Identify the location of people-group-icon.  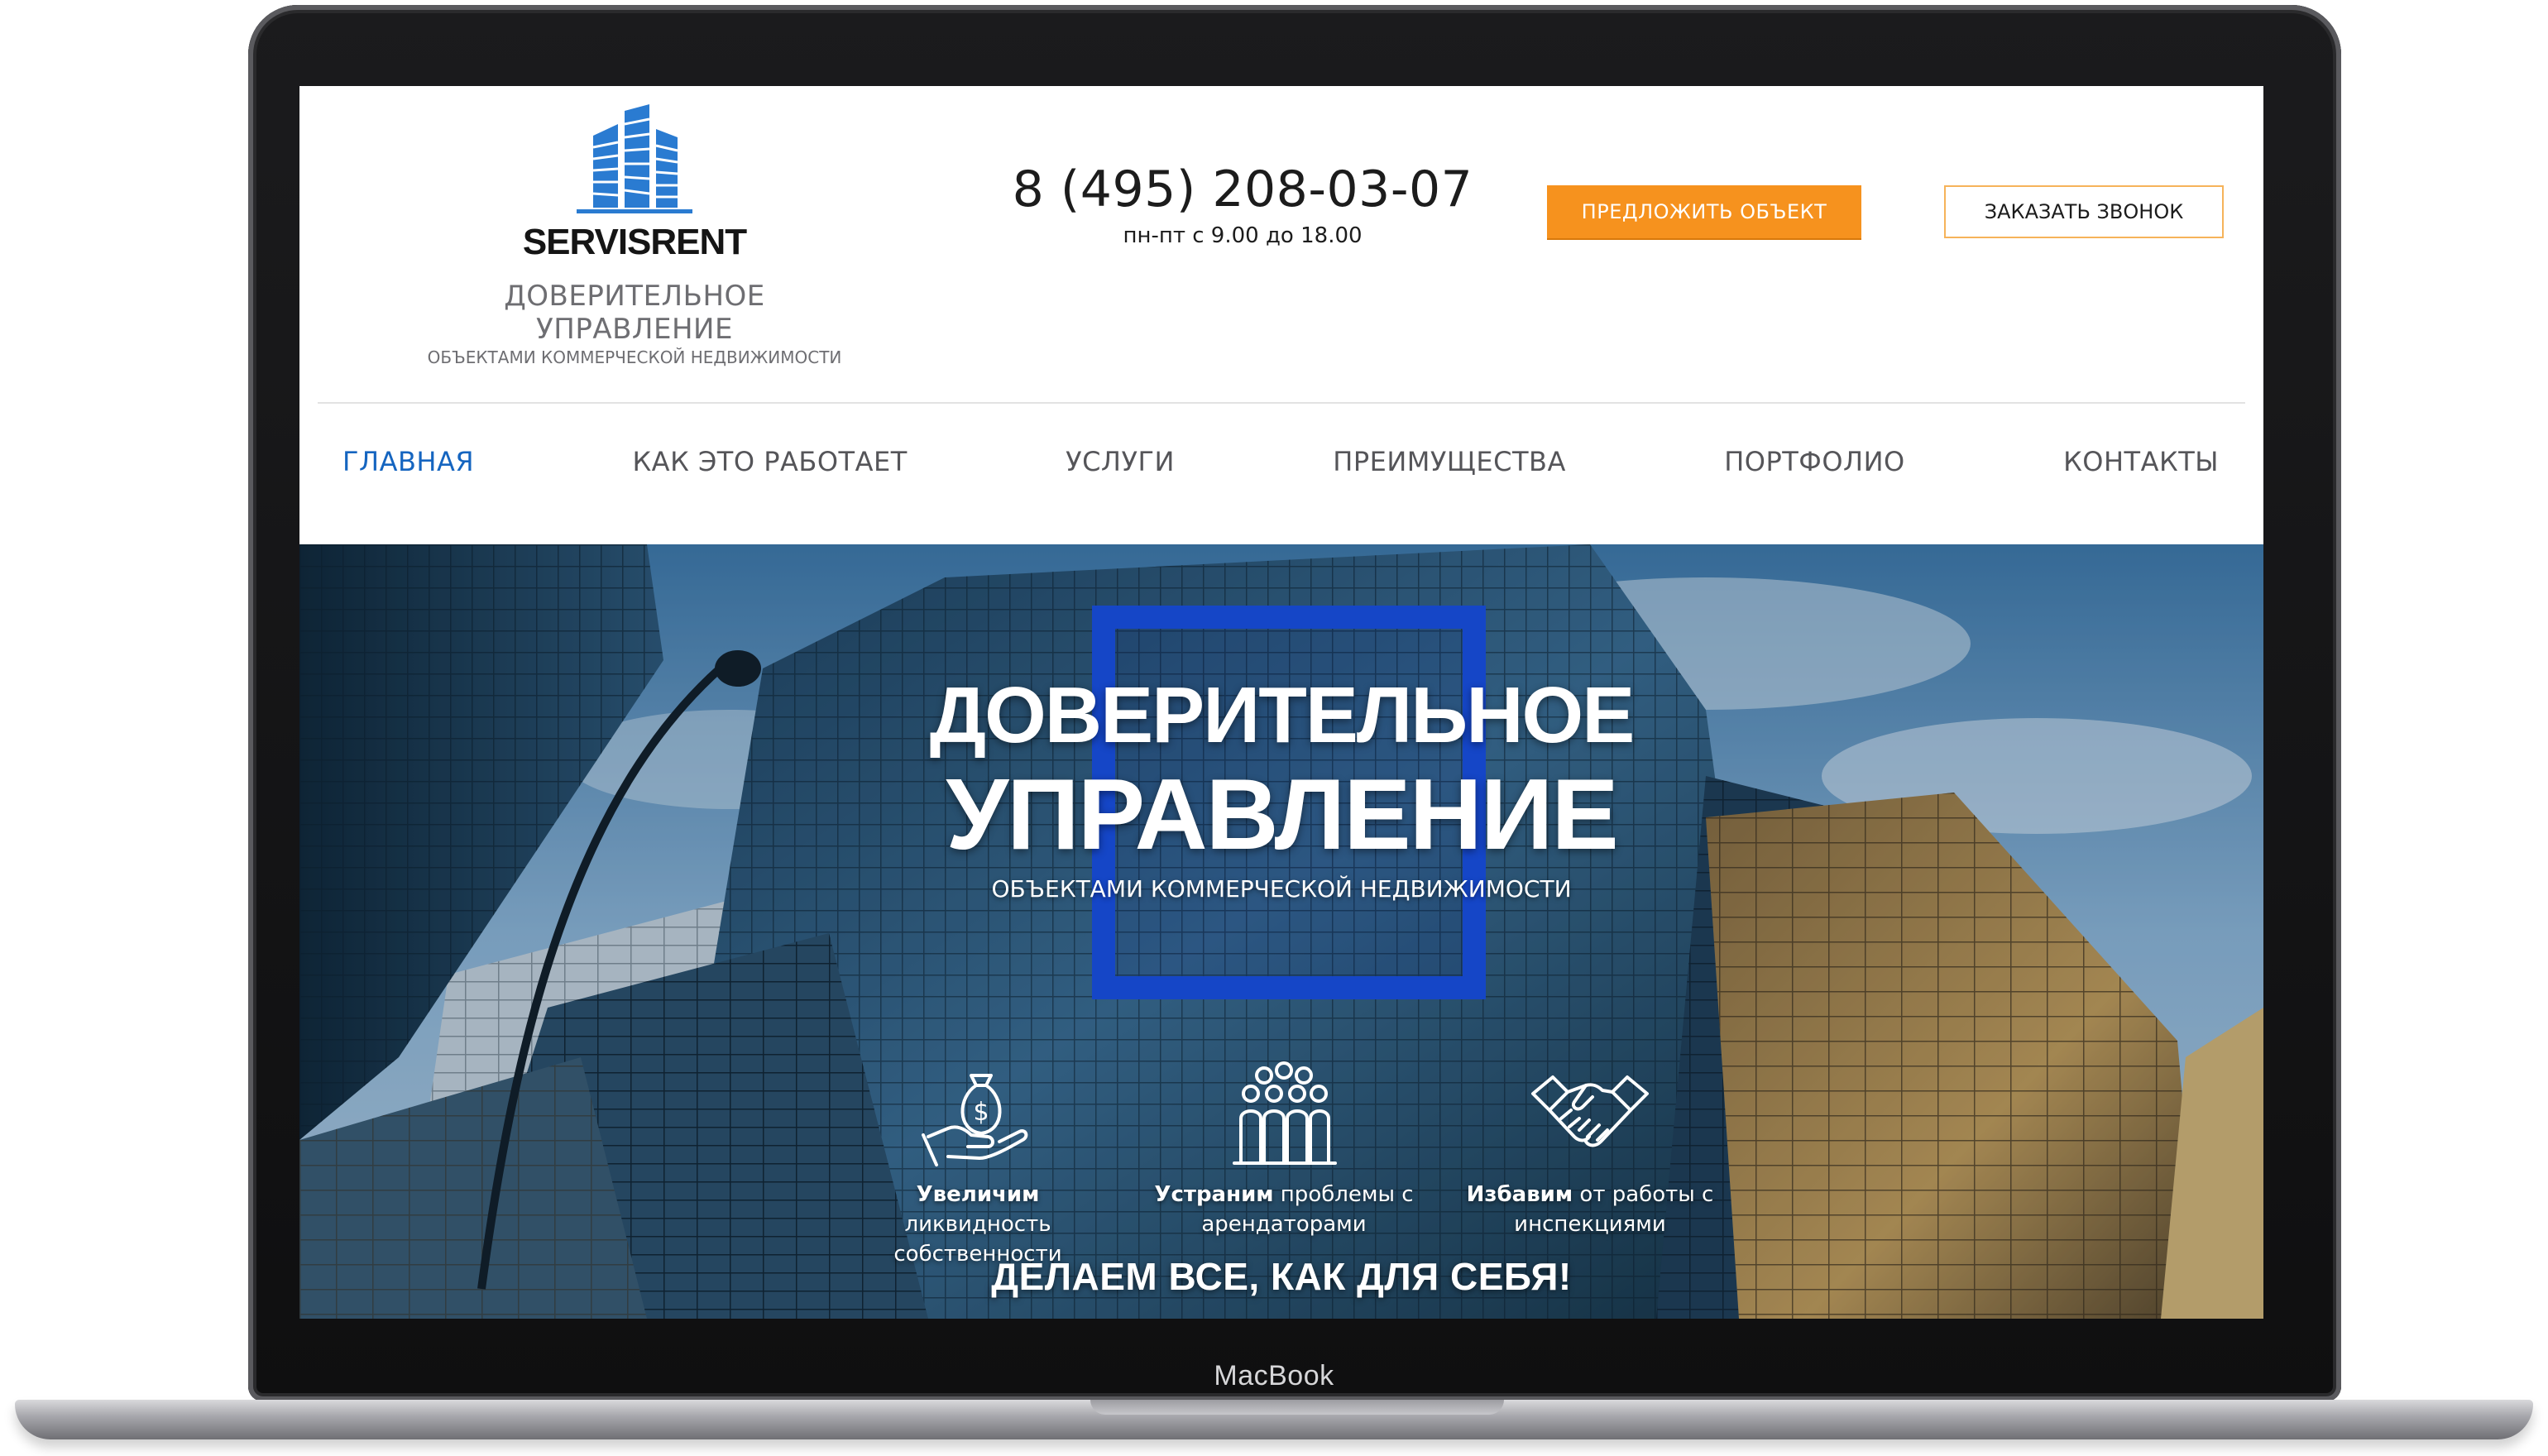
(1285, 1113).